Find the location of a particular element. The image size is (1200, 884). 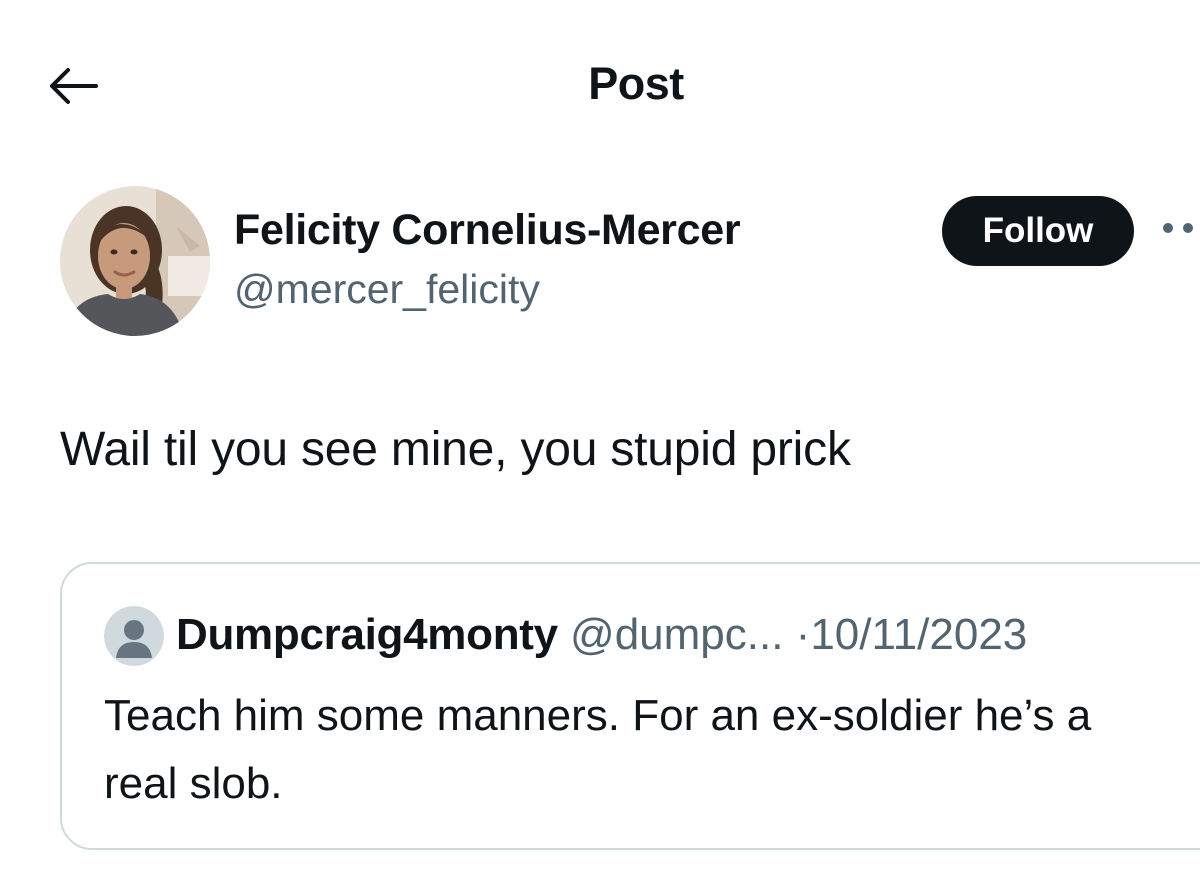

post-text: Wail til you see mine, you stupid prick is located at coordinates (455, 449).